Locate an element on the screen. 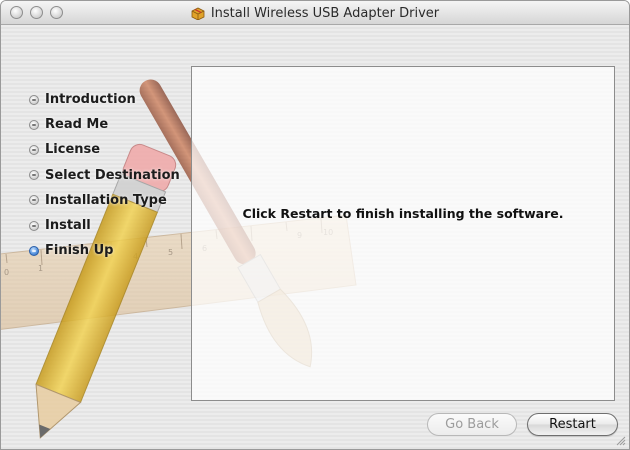  step-label: License is located at coordinates (73, 150).